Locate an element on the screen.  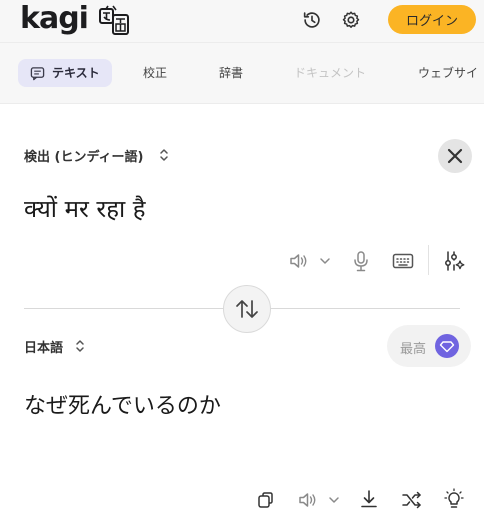
swap-arrows-icon is located at coordinates (247, 309).